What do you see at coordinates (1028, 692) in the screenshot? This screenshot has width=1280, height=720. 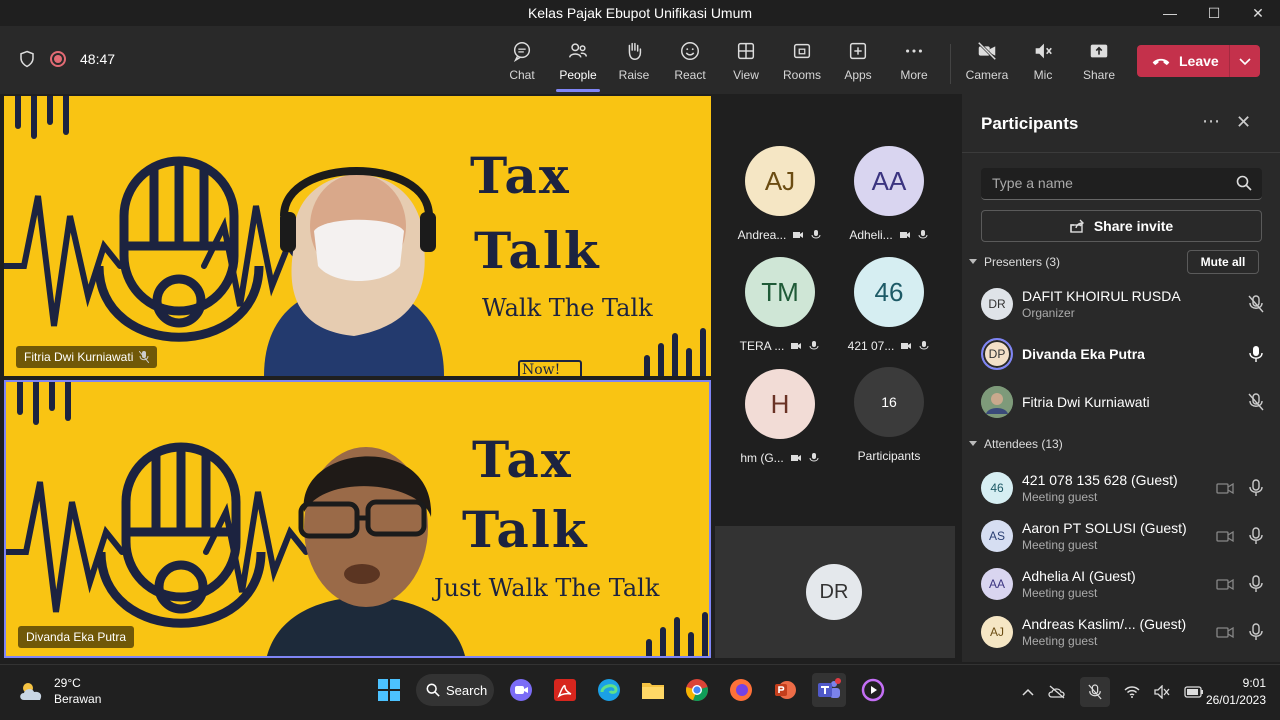 I see `chevron-up-icon` at bounding box center [1028, 692].